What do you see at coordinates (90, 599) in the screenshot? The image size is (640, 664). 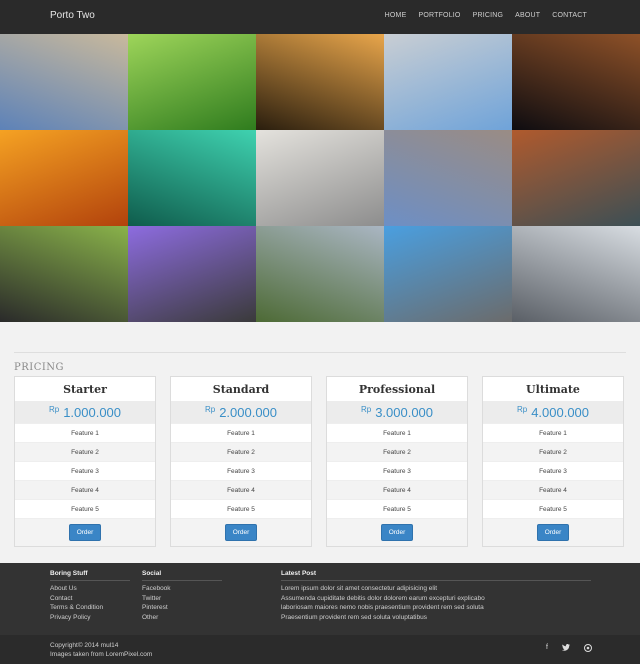 I see `footer-link-contact: Contact` at bounding box center [90, 599].